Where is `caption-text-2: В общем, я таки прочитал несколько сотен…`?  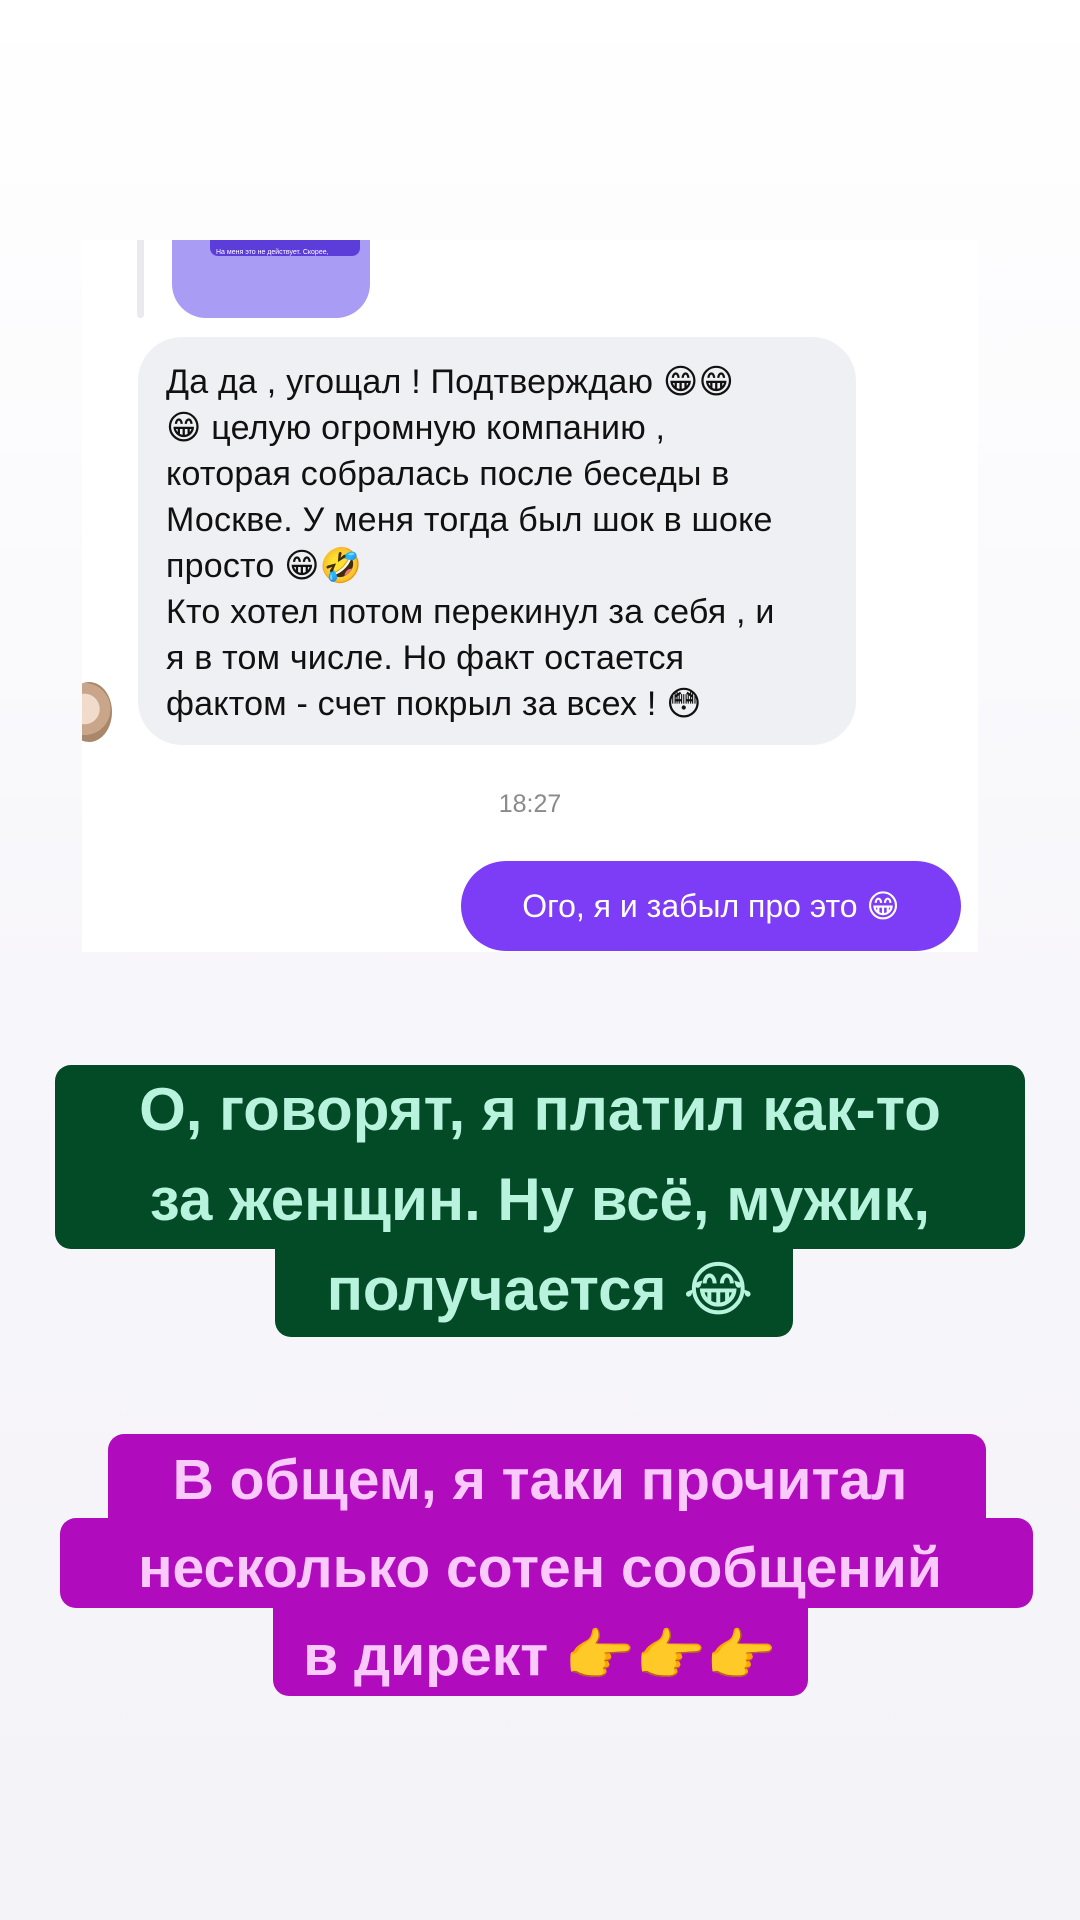 caption-text-2: В общем, я таки прочитал несколько сотен… is located at coordinates (540, 1568).